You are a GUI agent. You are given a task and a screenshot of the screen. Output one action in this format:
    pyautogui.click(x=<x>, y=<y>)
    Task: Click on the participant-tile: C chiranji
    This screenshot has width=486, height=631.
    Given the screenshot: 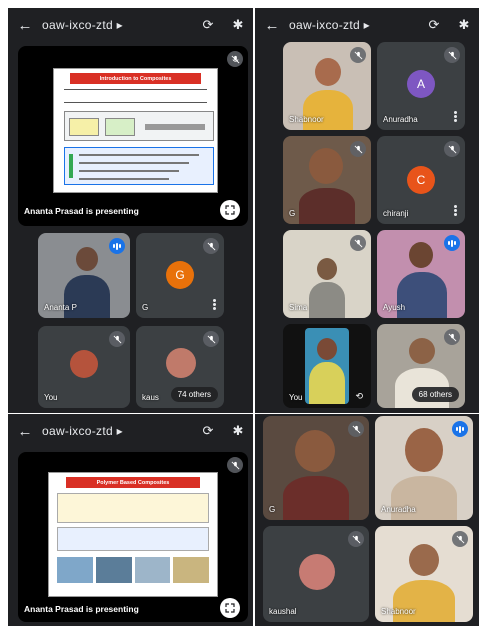 What is the action you would take?
    pyautogui.click(x=421, y=180)
    